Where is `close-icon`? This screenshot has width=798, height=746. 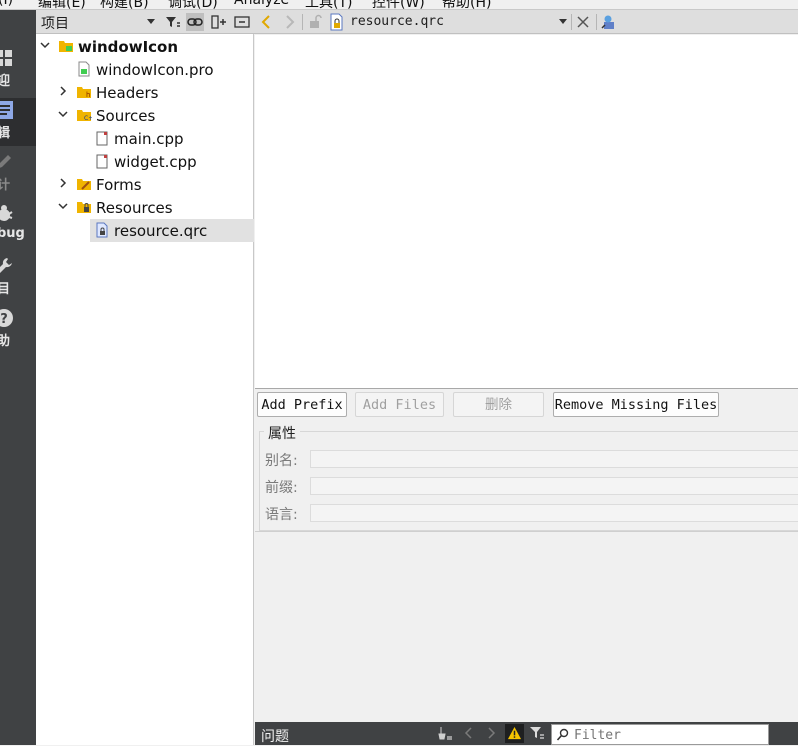 close-icon is located at coordinates (583, 22).